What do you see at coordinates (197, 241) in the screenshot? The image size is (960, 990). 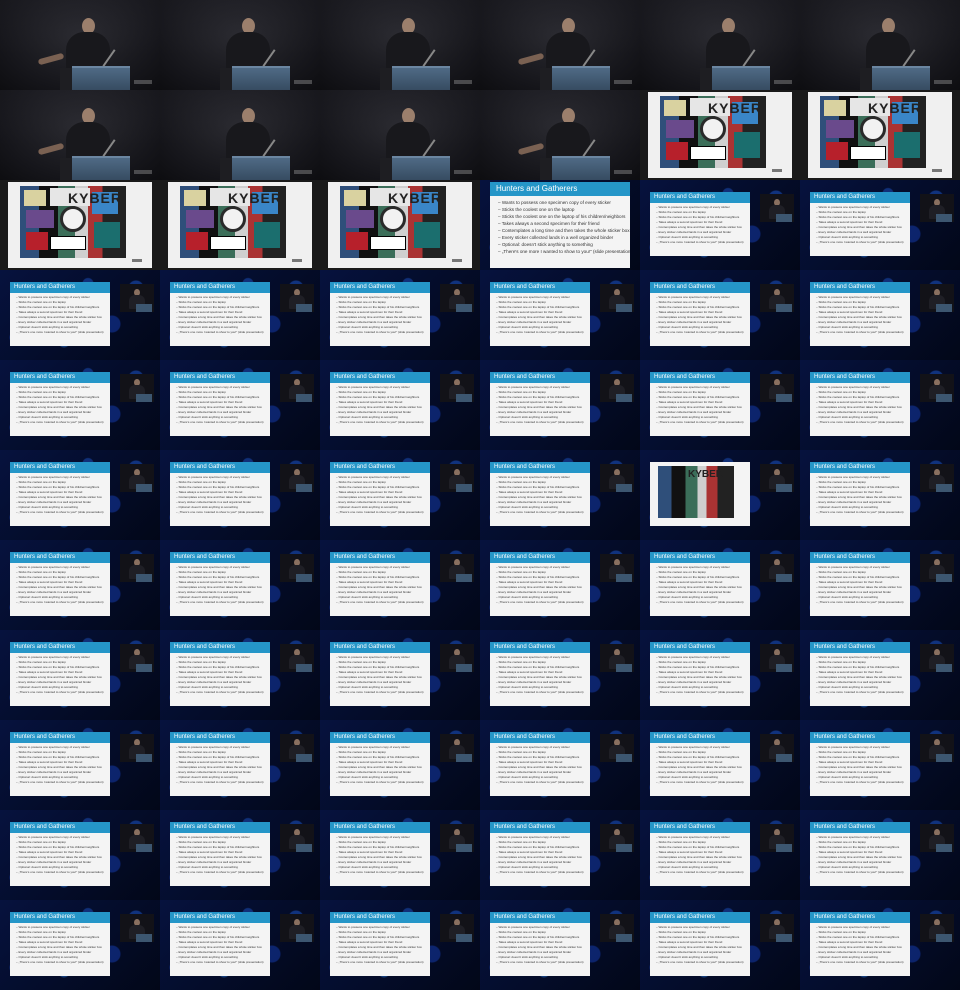 I see `sticker` at bounding box center [197, 241].